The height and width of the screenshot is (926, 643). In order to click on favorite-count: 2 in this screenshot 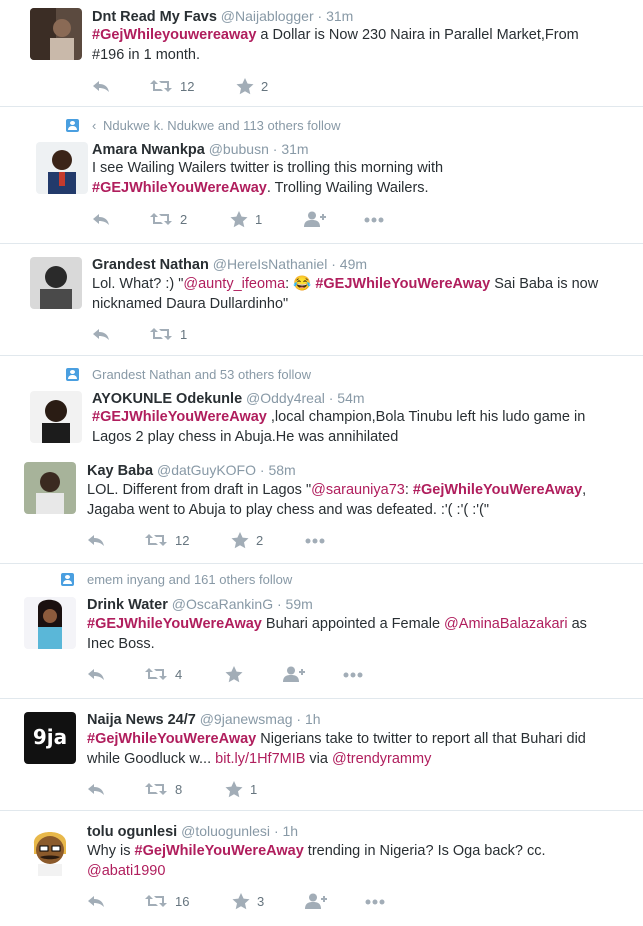, I will do `click(260, 540)`.